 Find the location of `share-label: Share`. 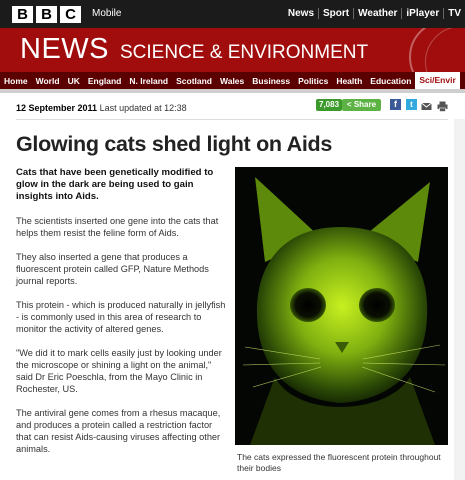

share-label: Share is located at coordinates (365, 104).